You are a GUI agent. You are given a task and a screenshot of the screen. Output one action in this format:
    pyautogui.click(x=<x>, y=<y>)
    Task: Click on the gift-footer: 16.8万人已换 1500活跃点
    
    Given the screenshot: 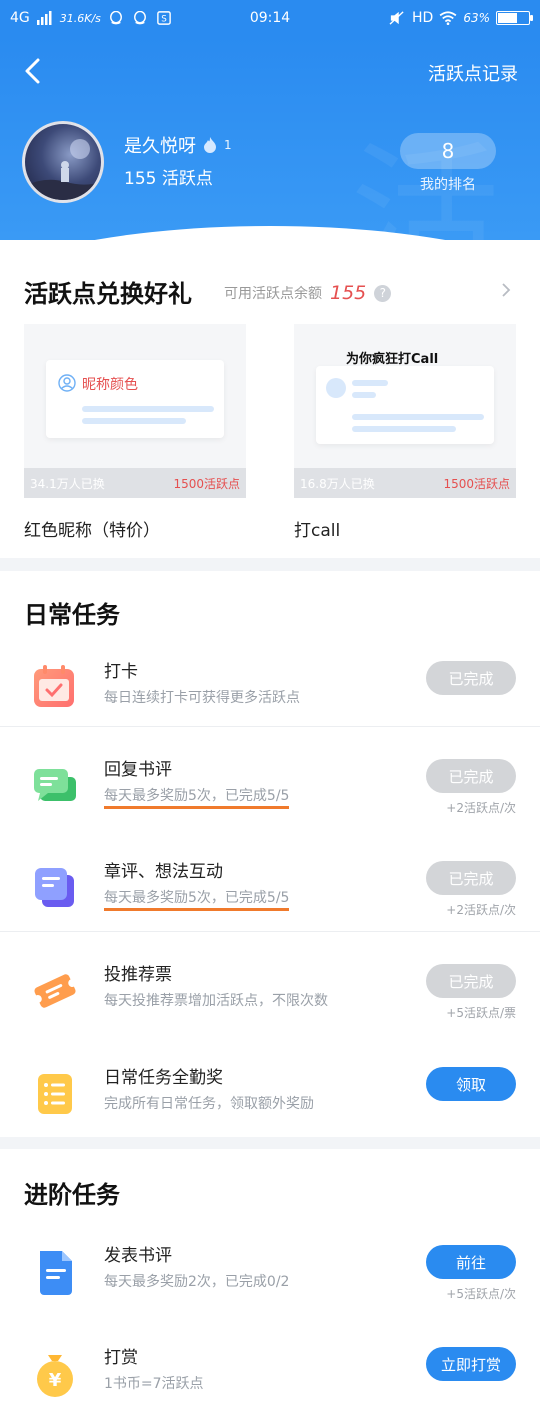 What is the action you would take?
    pyautogui.click(x=405, y=483)
    